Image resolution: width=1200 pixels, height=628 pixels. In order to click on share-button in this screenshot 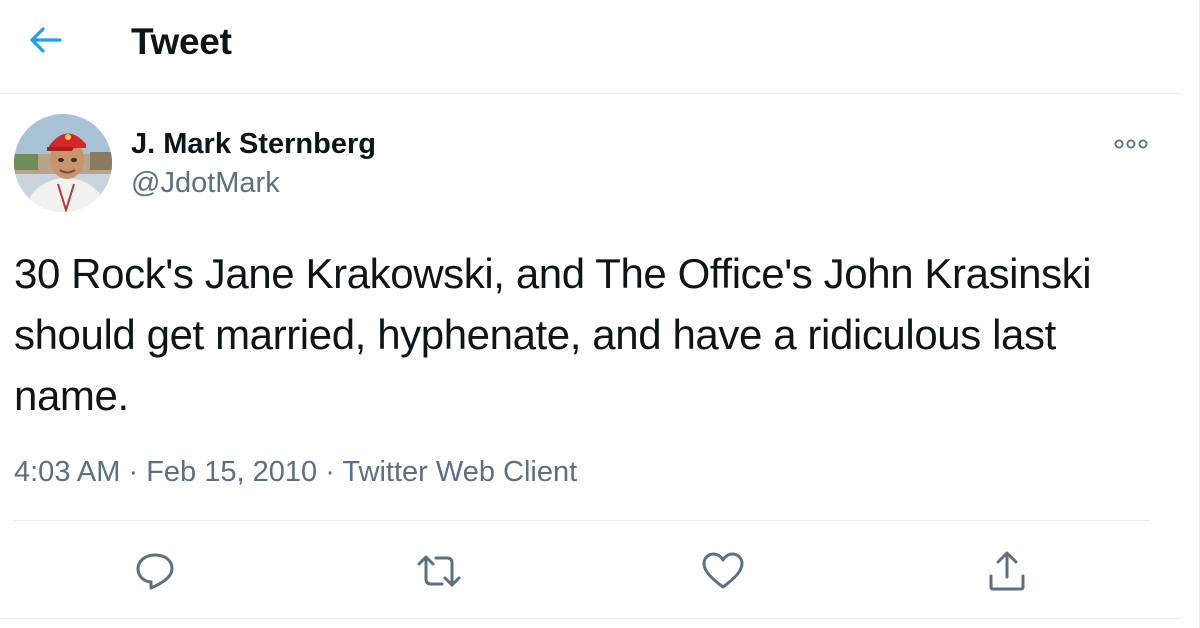, I will do `click(1007, 571)`.